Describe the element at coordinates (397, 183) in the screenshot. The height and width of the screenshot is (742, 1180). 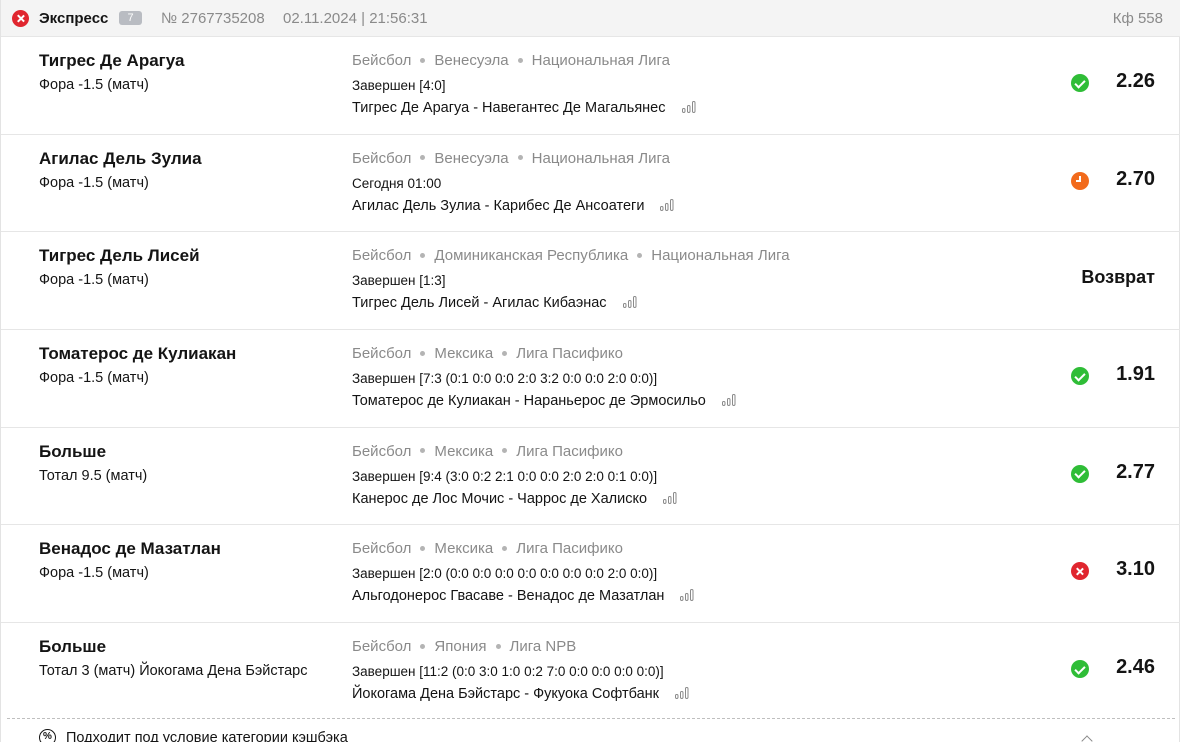
I see `event-state: Сегодня 01:00` at that location.